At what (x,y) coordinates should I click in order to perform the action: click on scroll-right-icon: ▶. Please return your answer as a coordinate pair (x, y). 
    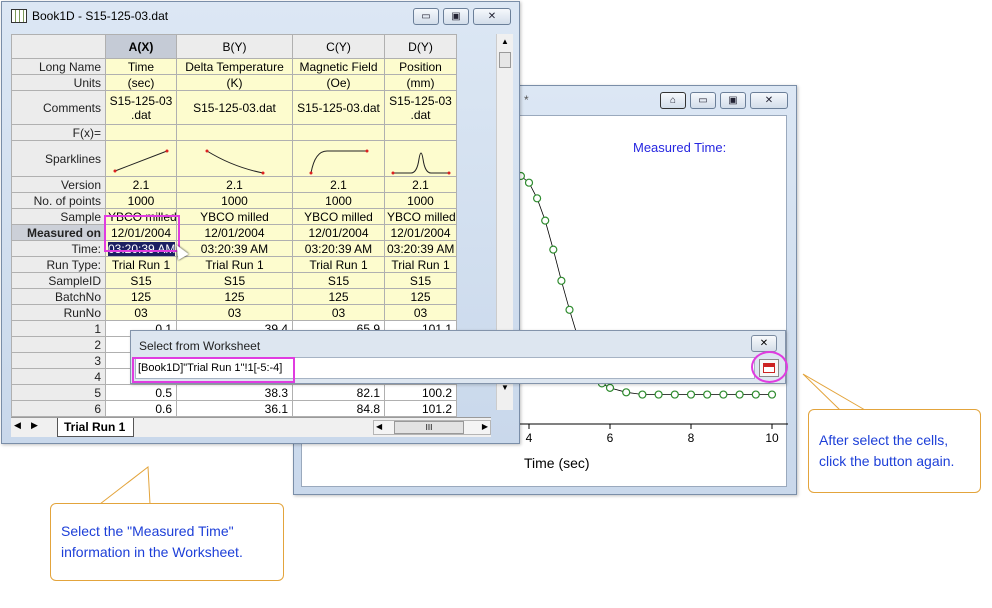
    Looking at the image, I should click on (485, 426).